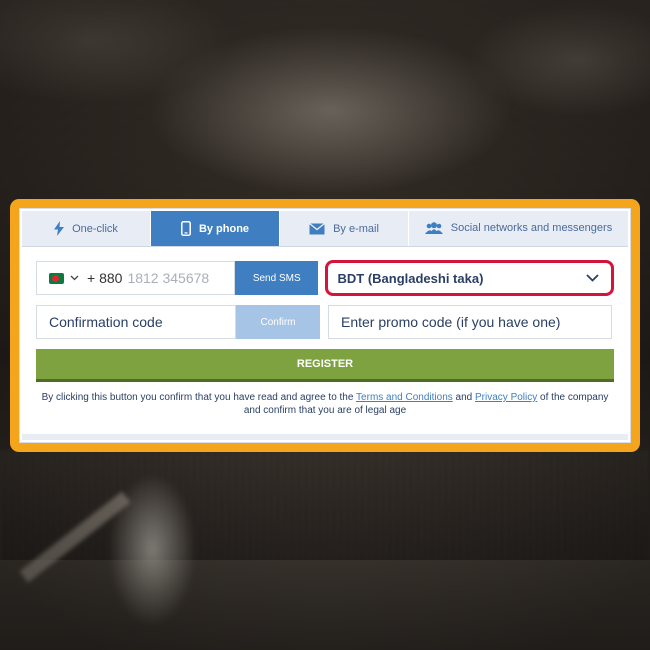  I want to click on form-bottom-divider, so click(325, 437).